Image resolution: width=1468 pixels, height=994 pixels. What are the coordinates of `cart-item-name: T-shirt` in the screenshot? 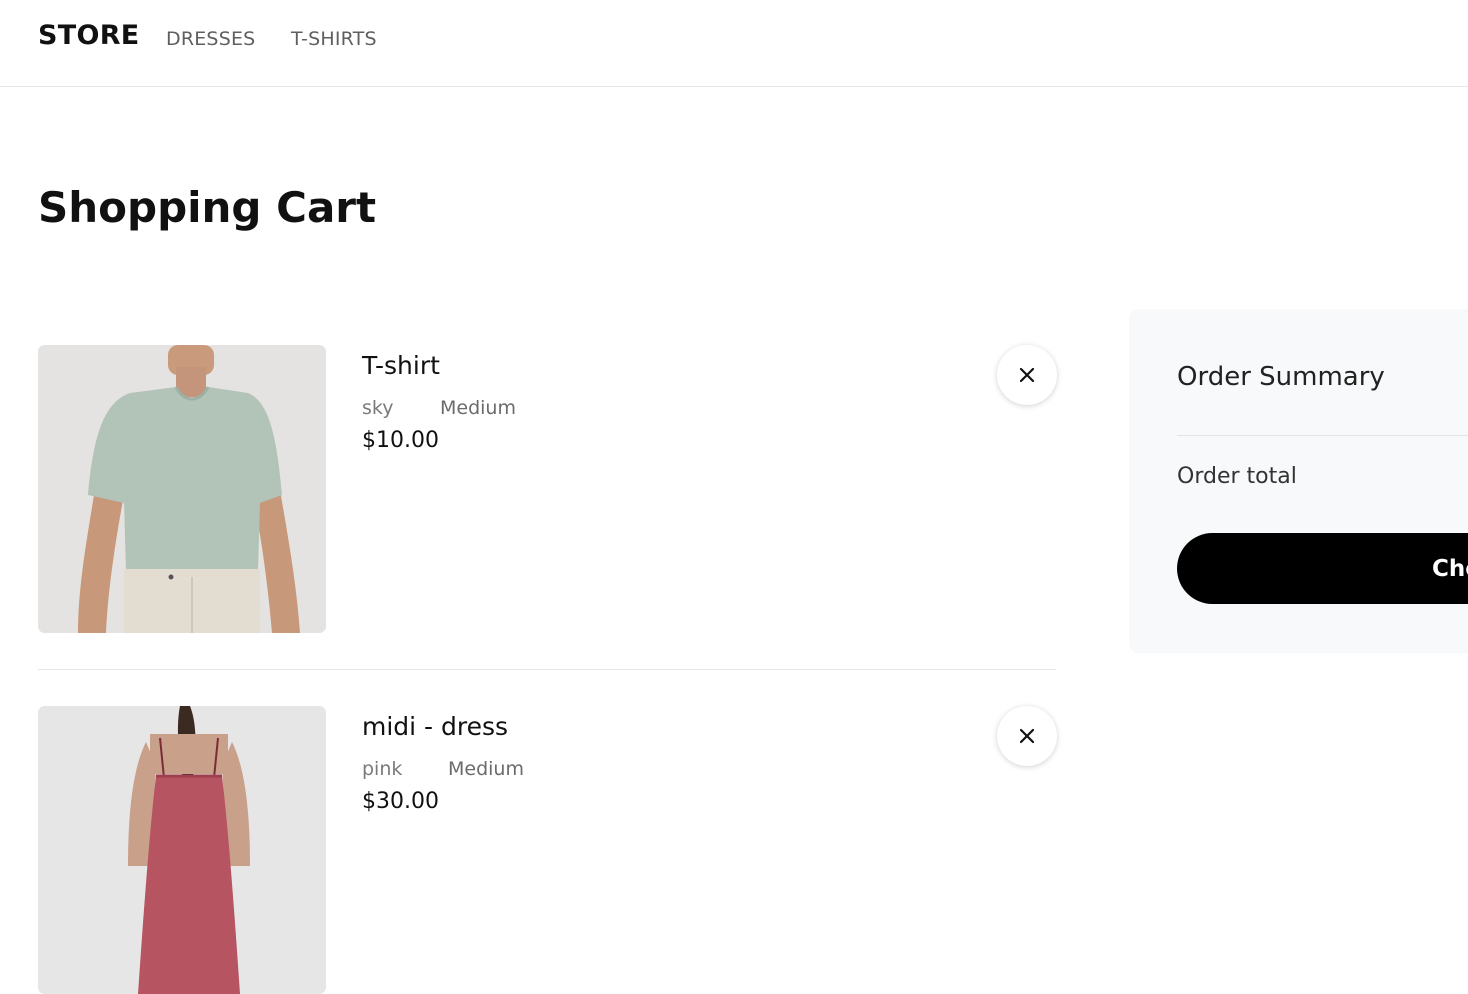 It's located at (401, 365).